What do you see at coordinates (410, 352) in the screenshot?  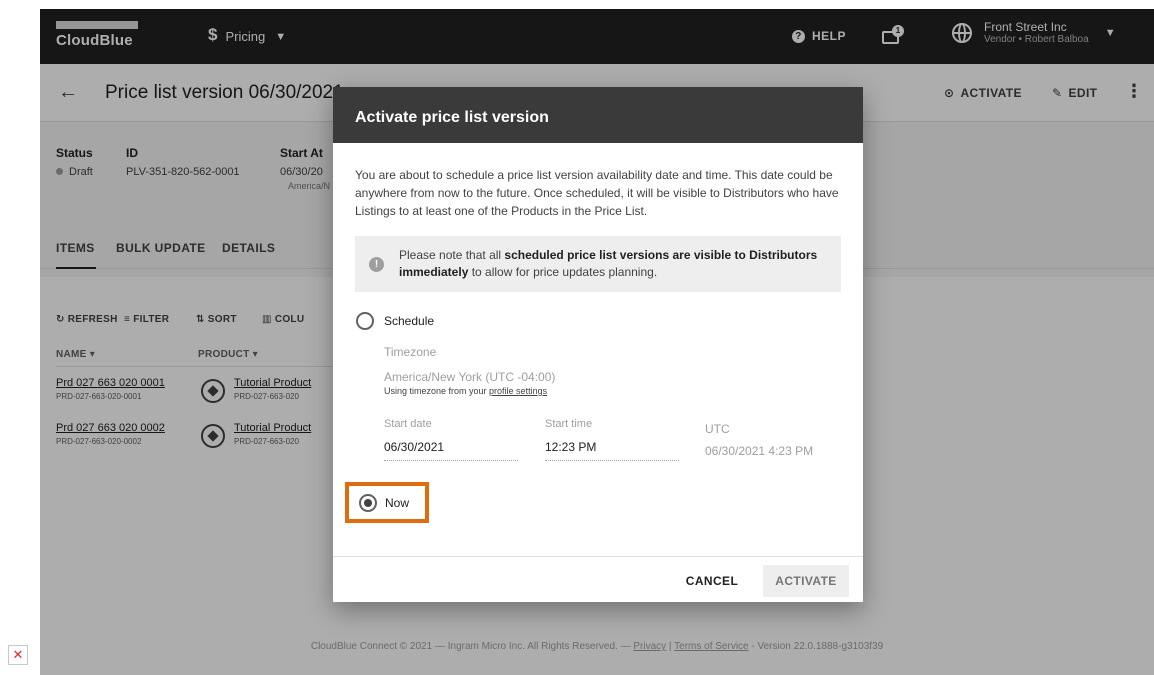 I see `timezone-label: Timezone` at bounding box center [410, 352].